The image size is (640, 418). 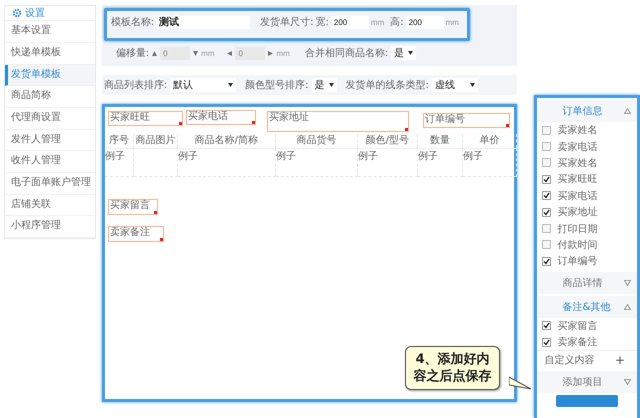 I want to click on group-header: 订单信息, so click(x=587, y=111).